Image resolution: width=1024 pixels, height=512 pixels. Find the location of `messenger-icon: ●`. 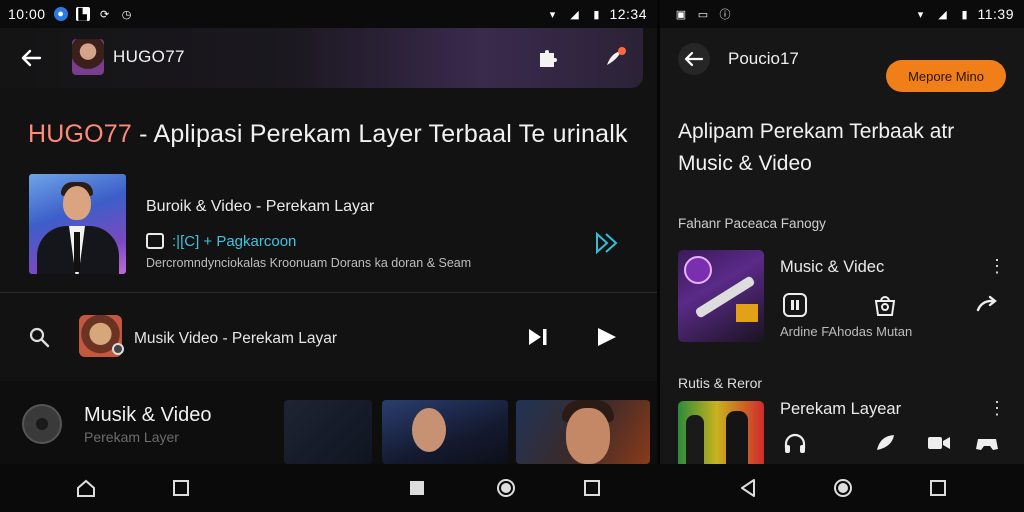

messenger-icon: ● is located at coordinates (60, 14).